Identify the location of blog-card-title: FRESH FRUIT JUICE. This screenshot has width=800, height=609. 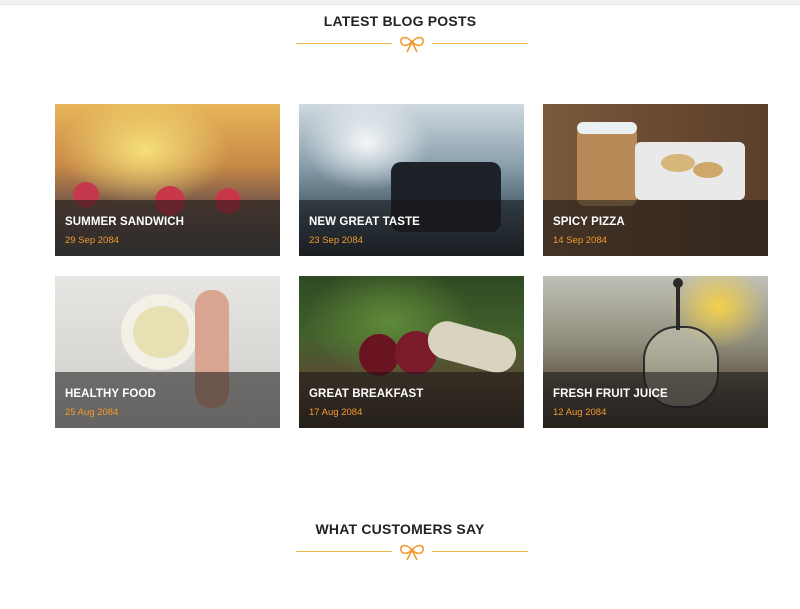
(610, 394).